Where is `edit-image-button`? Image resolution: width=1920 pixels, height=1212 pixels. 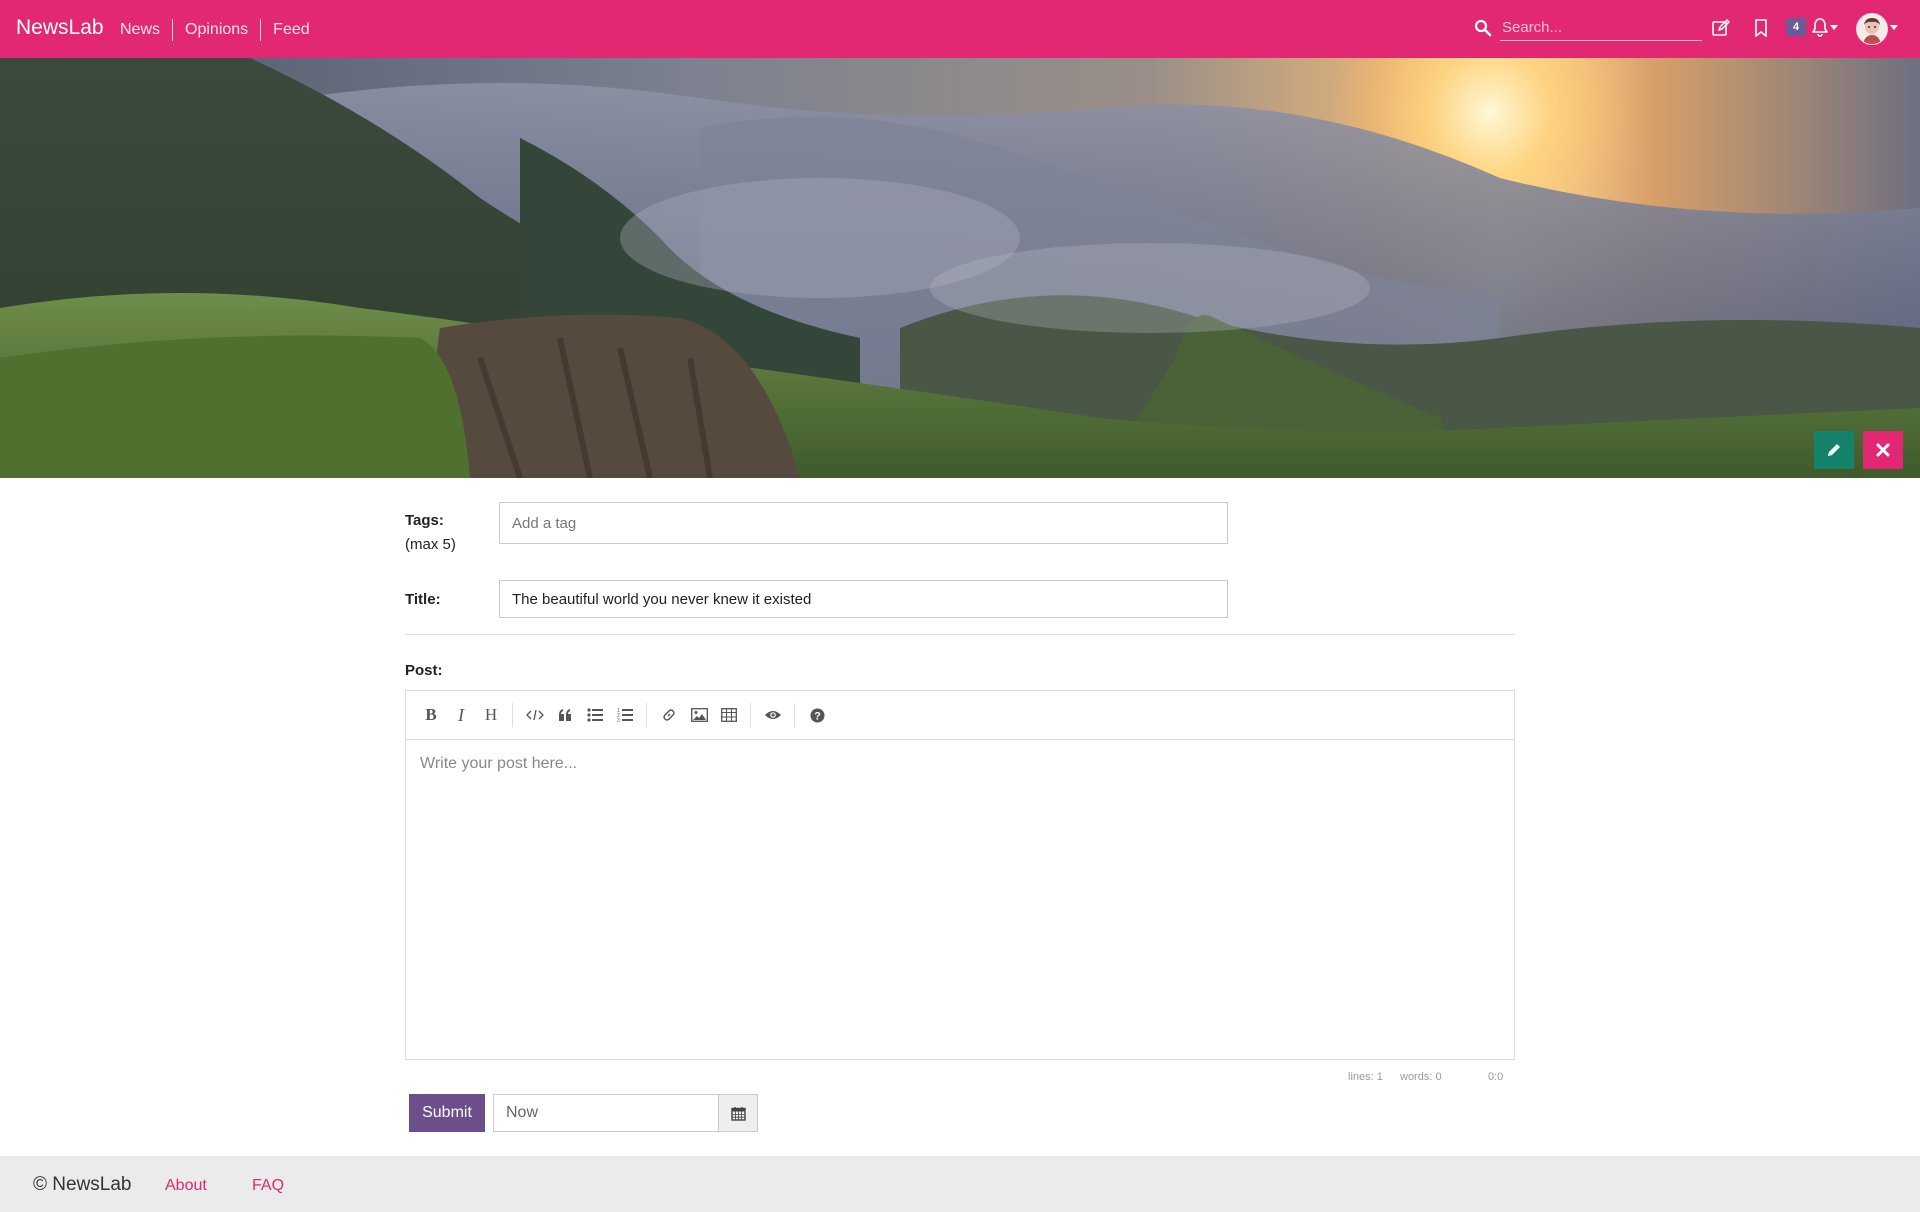 edit-image-button is located at coordinates (1834, 450).